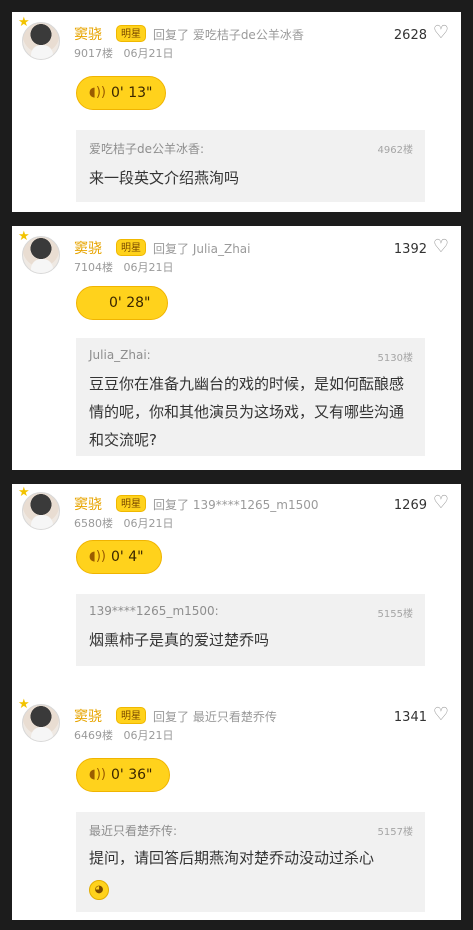  Describe the element at coordinates (215, 717) in the screenshot. I see `reply-to-text: 回复了 最近只看楚乔传` at that location.